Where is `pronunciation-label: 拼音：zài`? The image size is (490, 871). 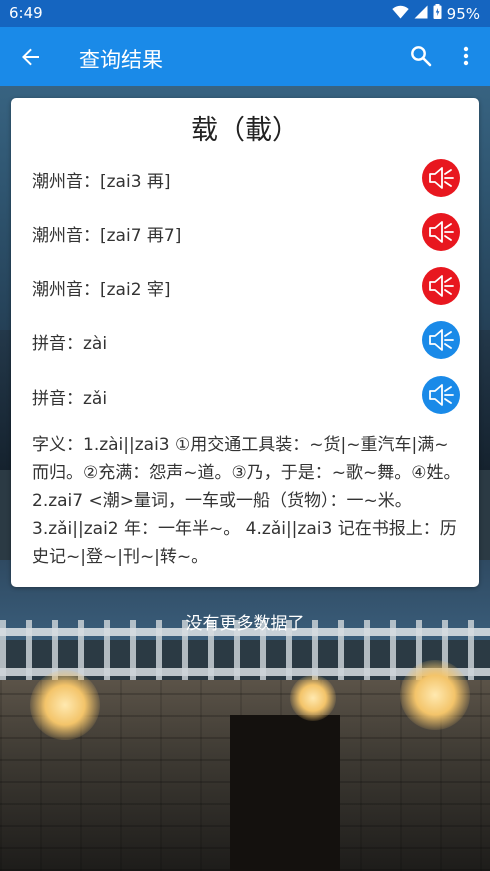 pronunciation-label: 拼音：zài is located at coordinates (70, 344).